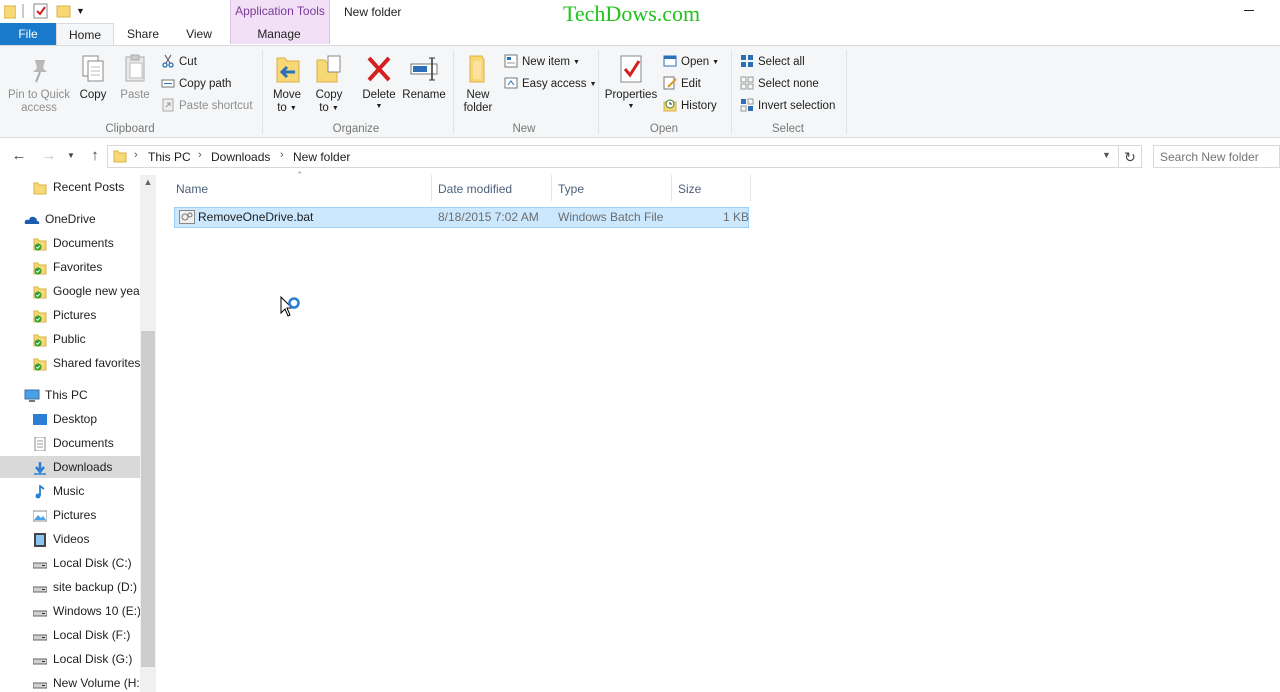  Describe the element at coordinates (70, 563) in the screenshot. I see `nav-item-local-disk-c: Local Disk (C:)` at that location.